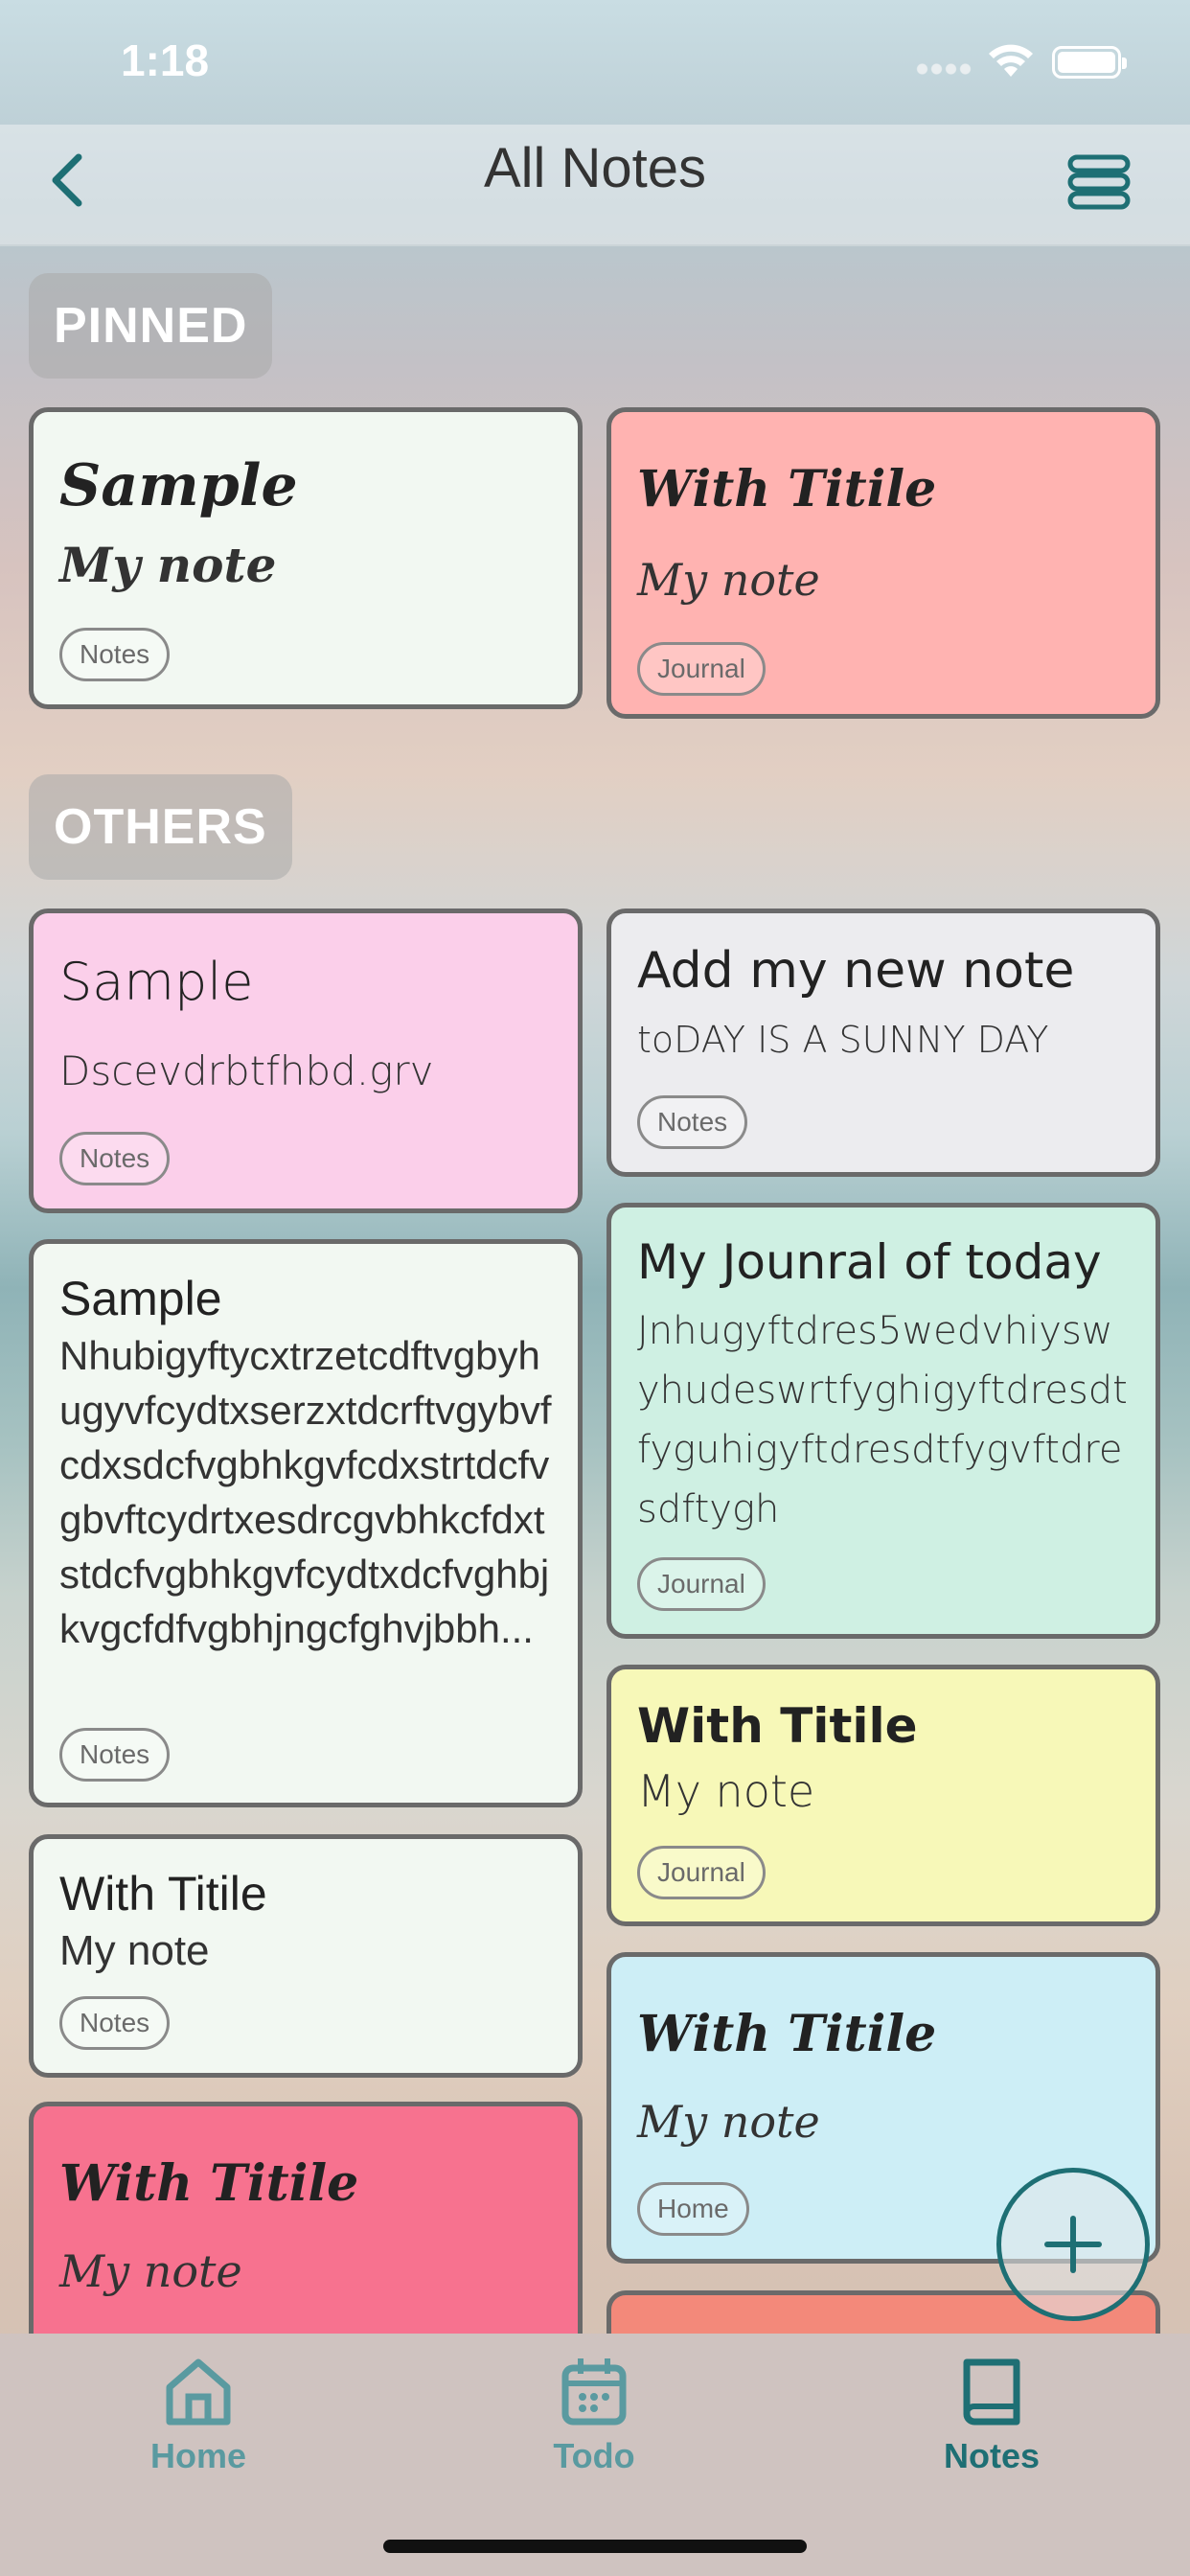  Describe the element at coordinates (594, 2392) in the screenshot. I see `calendar-icon` at that location.